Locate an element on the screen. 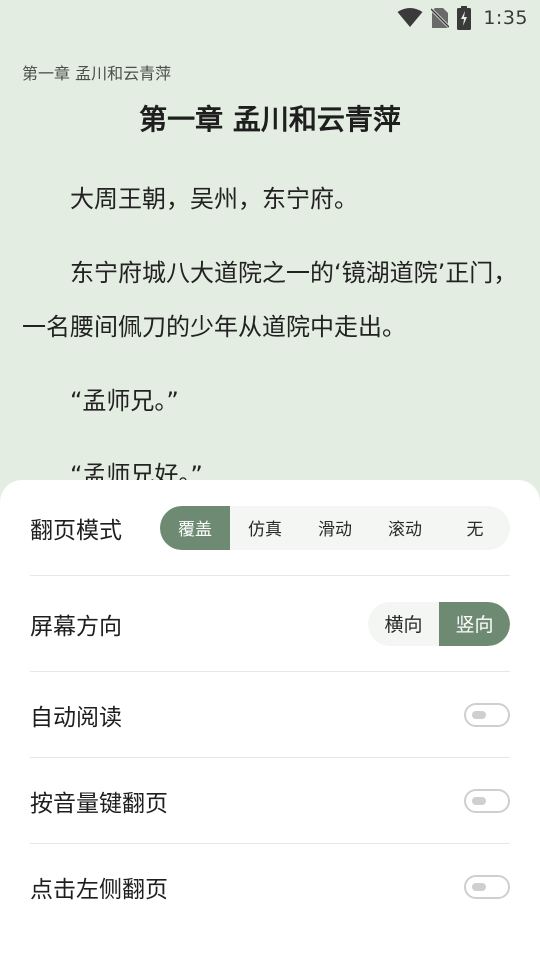 The width and height of the screenshot is (540, 960). page-mode-option-simulate: 仿真 is located at coordinates (265, 528).